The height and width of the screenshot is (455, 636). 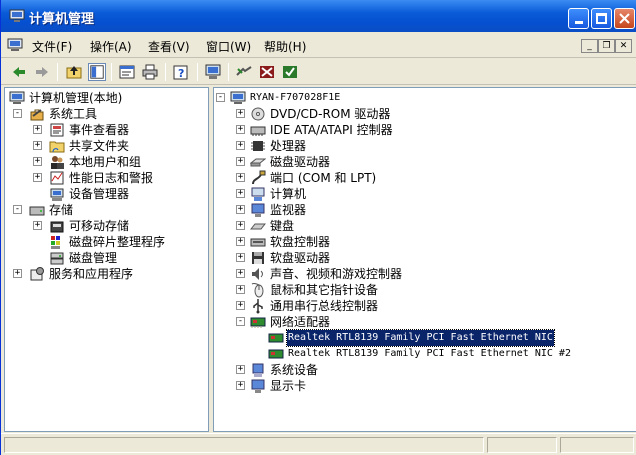 What do you see at coordinates (213, 72) in the screenshot?
I see `computer-icon` at bounding box center [213, 72].